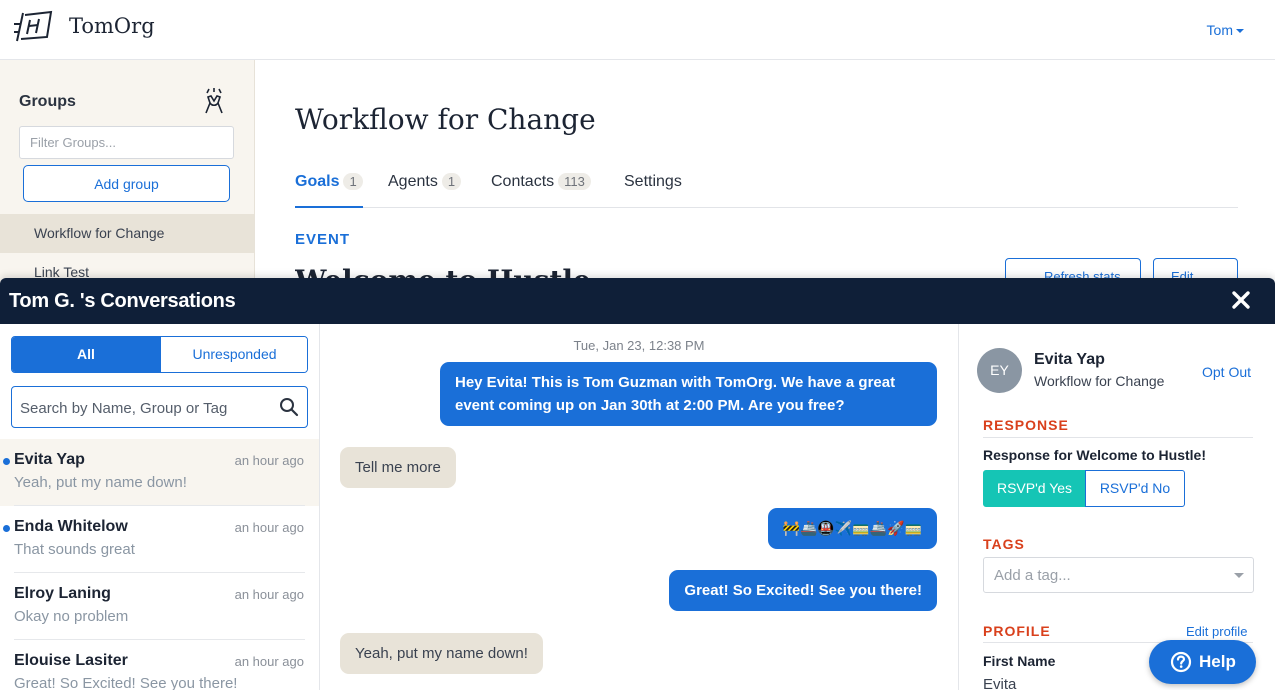 Image resolution: width=1275 pixels, height=690 pixels. I want to click on filter-all-button: All, so click(86, 354).